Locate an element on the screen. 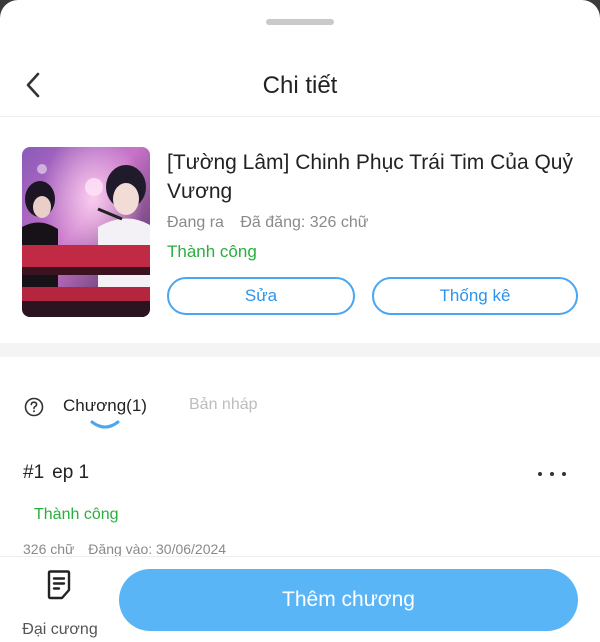 The image size is (600, 642). help-circle-icon is located at coordinates (34, 407).